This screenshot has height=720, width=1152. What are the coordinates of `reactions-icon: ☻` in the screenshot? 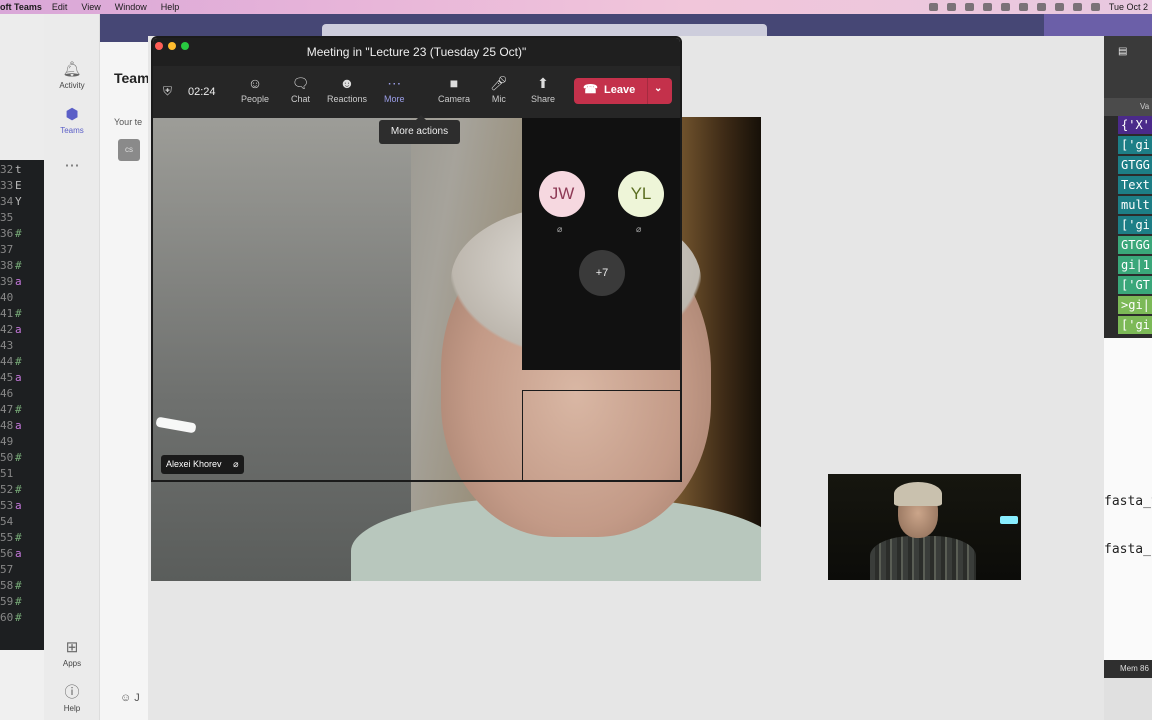 It's located at (347, 83).